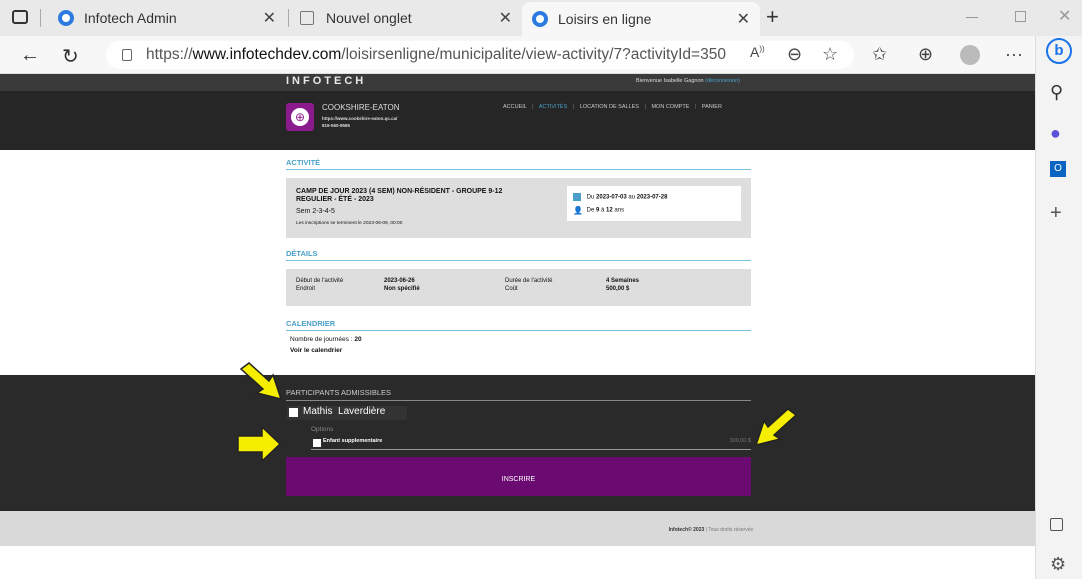 This screenshot has width=1082, height=579. I want to click on footer-rights: Tous droits réservés, so click(730, 530).